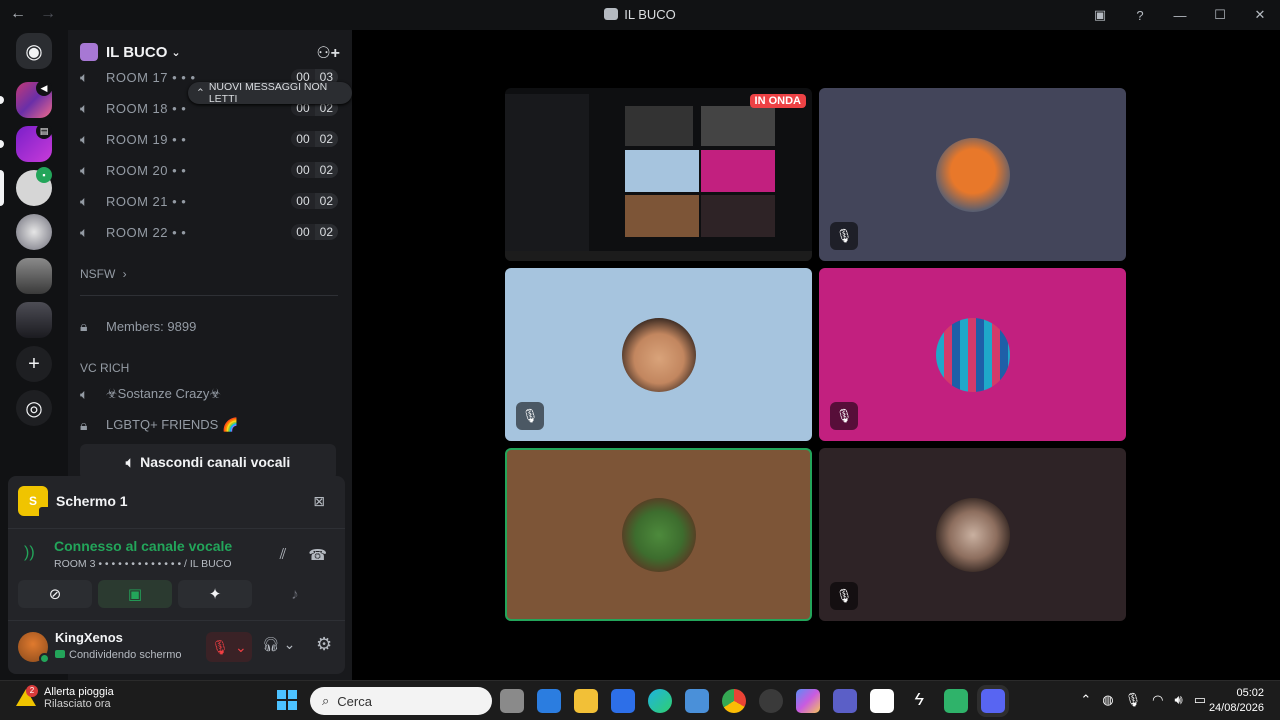  I want to click on server-name: IL BUCO, so click(137, 52).